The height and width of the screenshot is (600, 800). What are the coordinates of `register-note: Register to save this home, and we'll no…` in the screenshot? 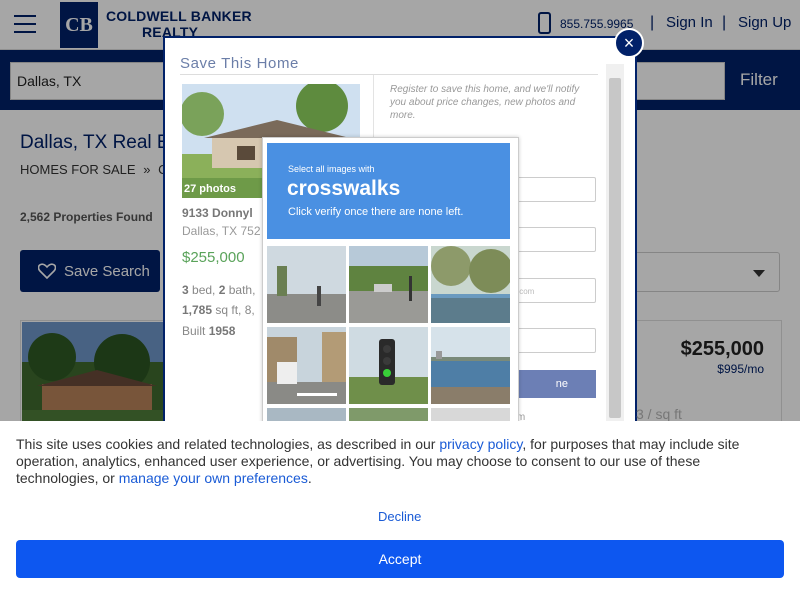 It's located at (485, 102).